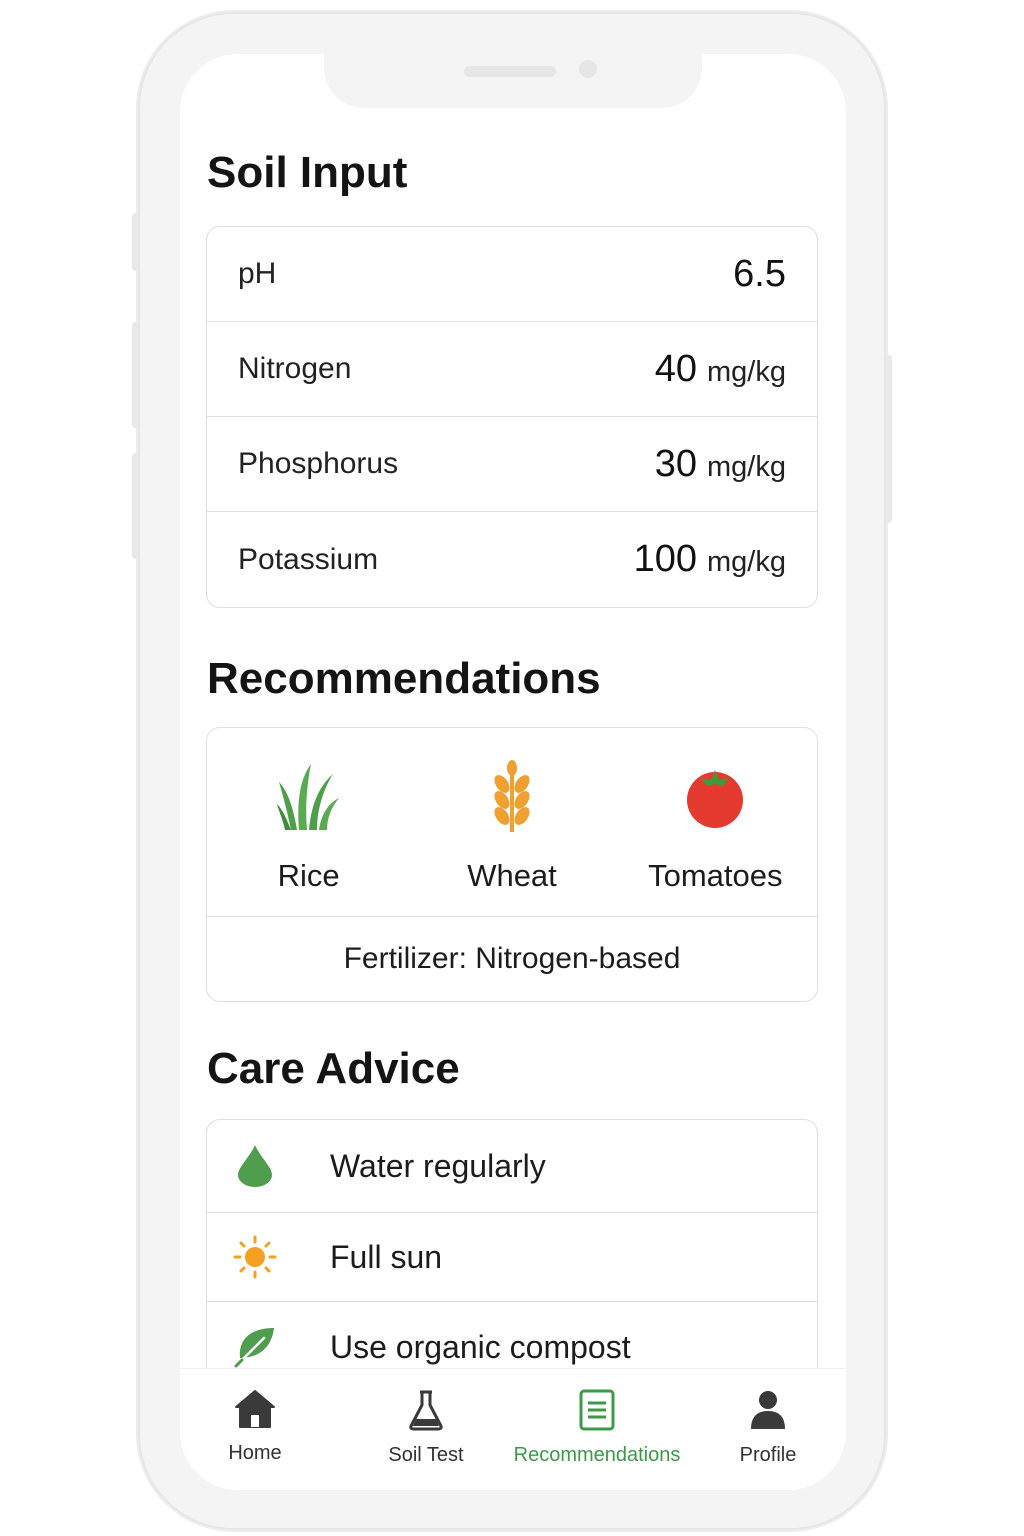 This screenshot has width=1024, height=1536. Describe the element at coordinates (307, 172) in the screenshot. I see `soil-input-title: Soil Input` at that location.